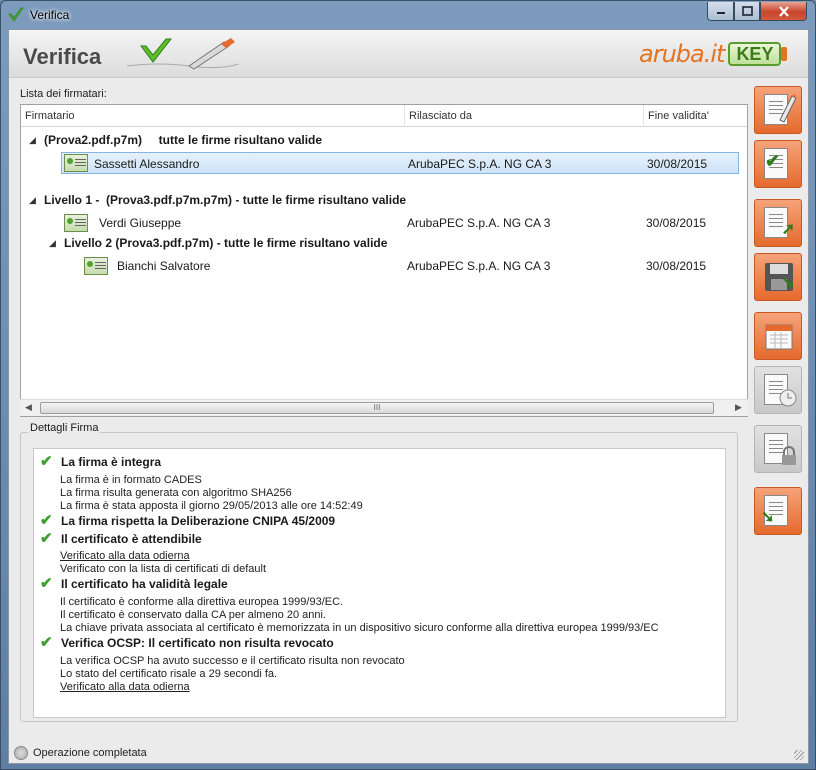 This screenshot has width=816, height=770. Describe the element at coordinates (695, 116) in the screenshot. I see `column-header-expiry: Fine validita'` at that location.